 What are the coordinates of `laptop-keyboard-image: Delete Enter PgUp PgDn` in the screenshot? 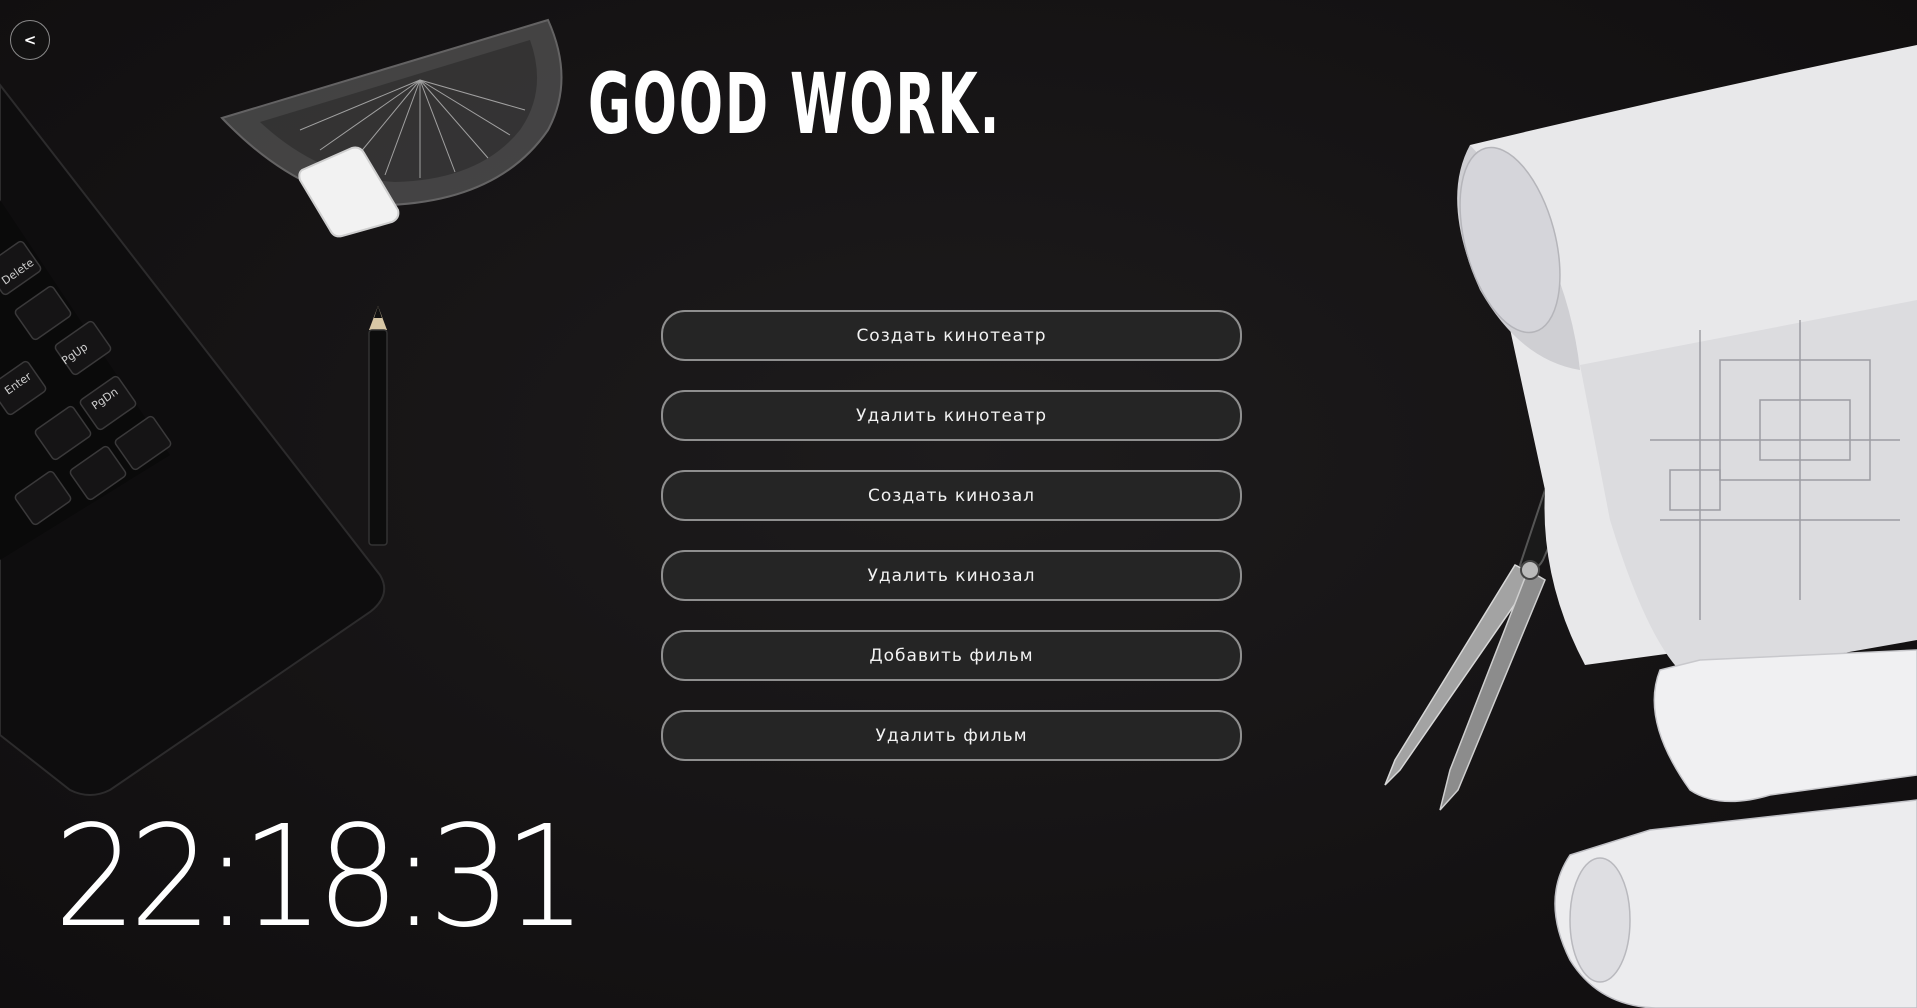 It's located at (193, 439).